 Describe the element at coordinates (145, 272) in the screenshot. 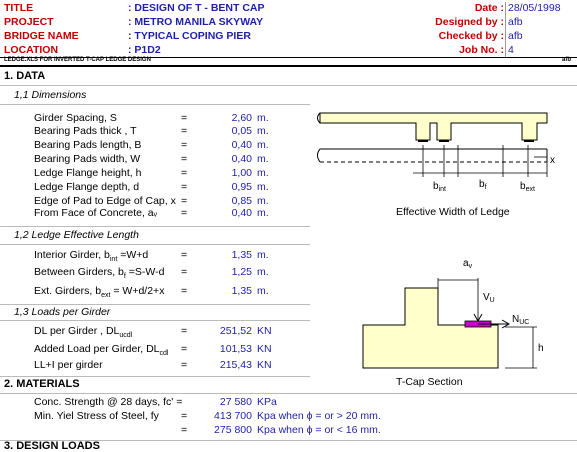

I see `length-label-formula: =S-W-d` at that location.